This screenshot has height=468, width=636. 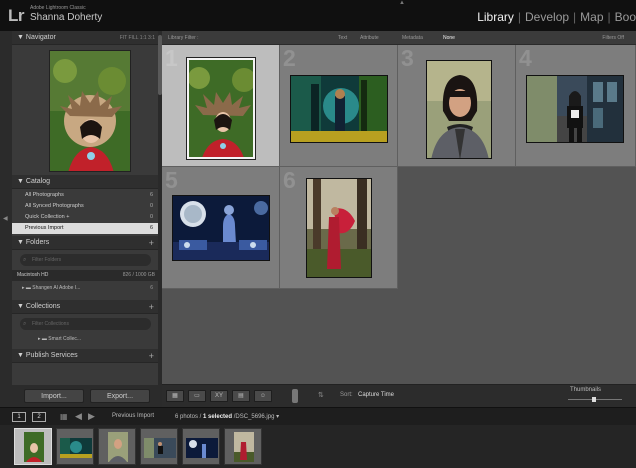 I want to click on loupe-view-icon: ▭, so click(x=197, y=396).